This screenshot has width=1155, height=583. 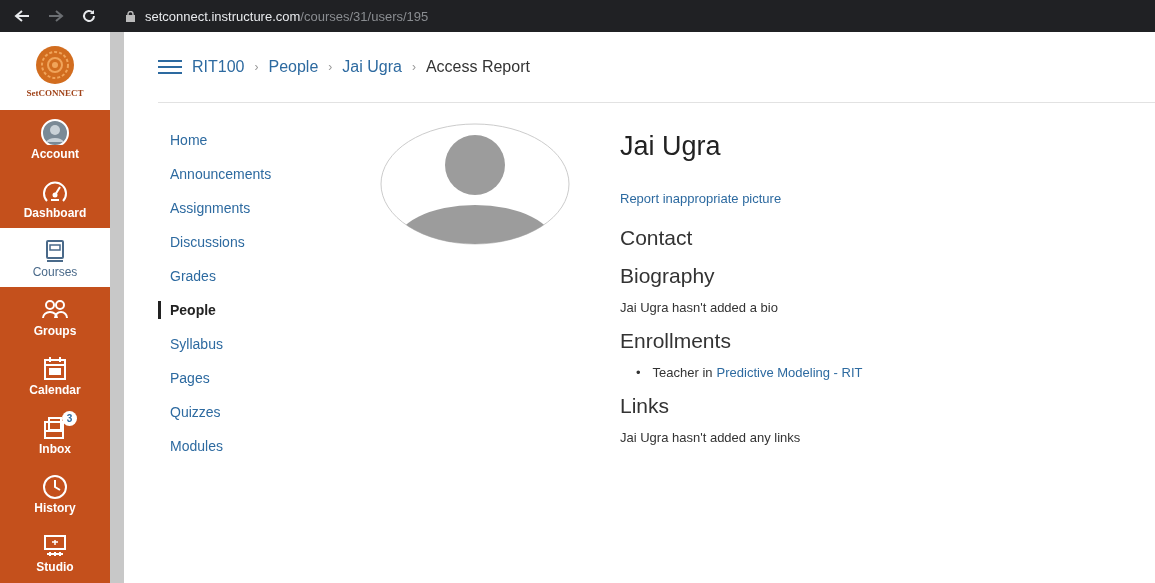 What do you see at coordinates (269, 208) in the screenshot?
I see `course-nav-link: Assignments` at bounding box center [269, 208].